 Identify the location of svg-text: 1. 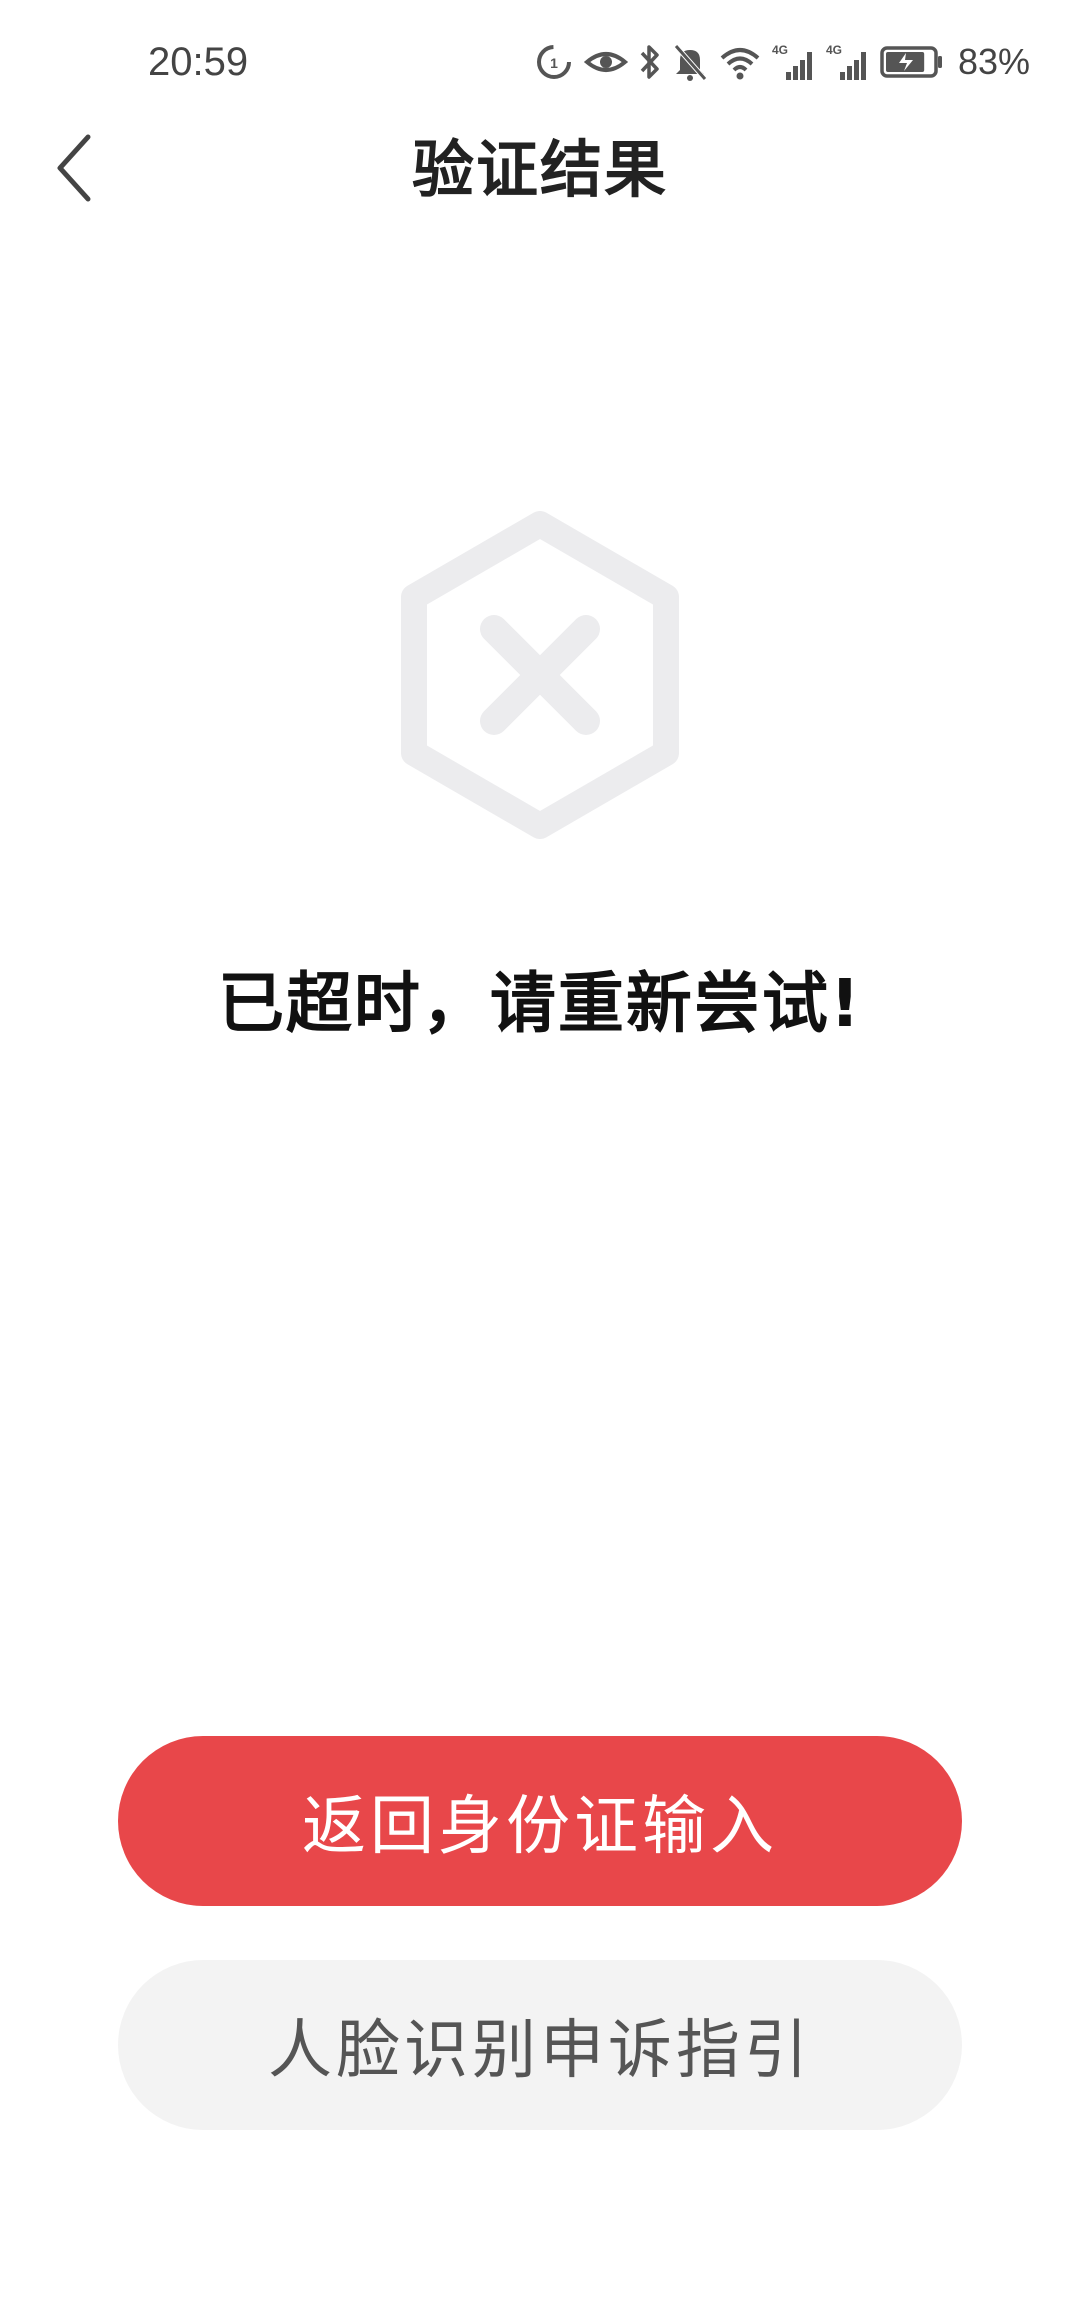
(554, 63).